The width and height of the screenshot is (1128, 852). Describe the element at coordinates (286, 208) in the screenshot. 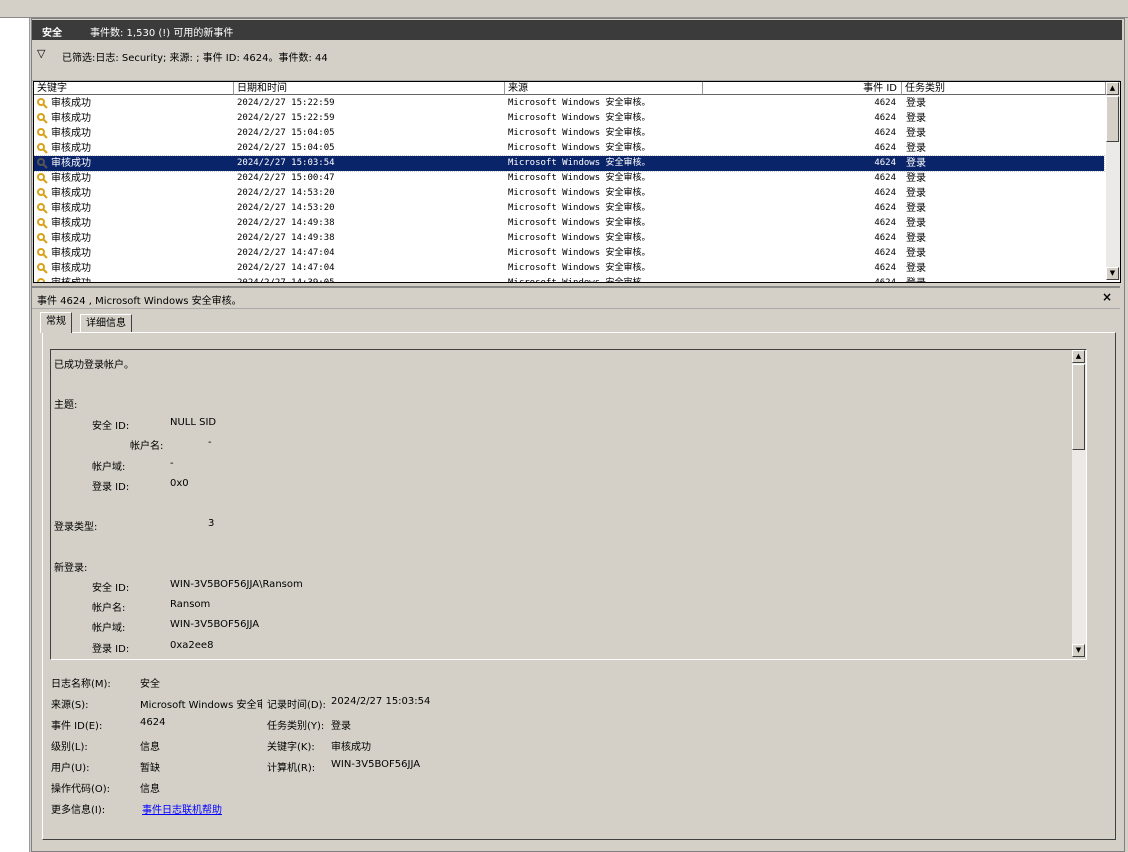

I see `row-datetime: 2024/2/27 14:53:20` at that location.